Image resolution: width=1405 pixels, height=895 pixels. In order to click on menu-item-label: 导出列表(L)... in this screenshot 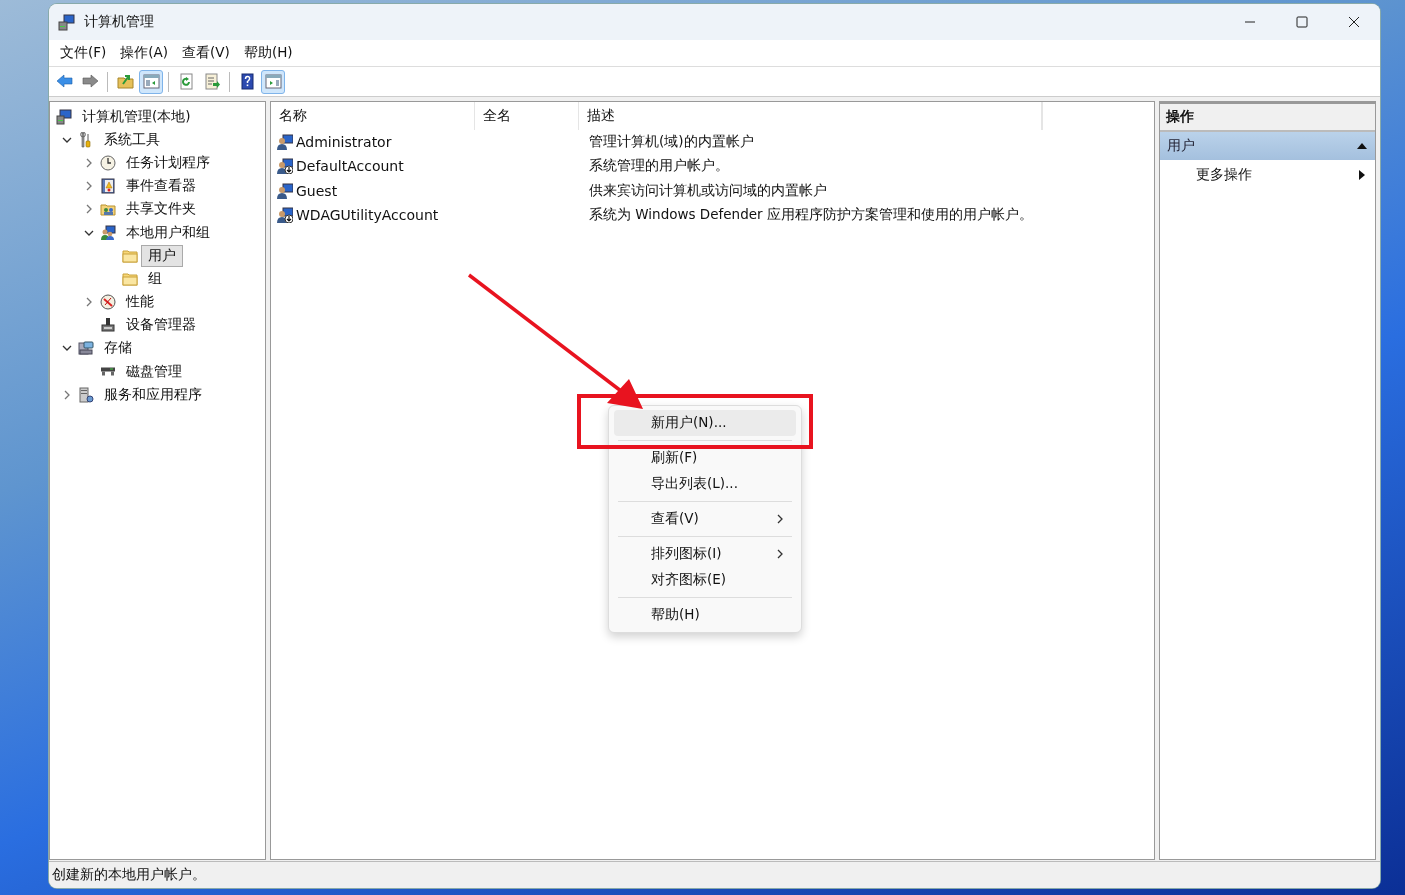, I will do `click(694, 484)`.